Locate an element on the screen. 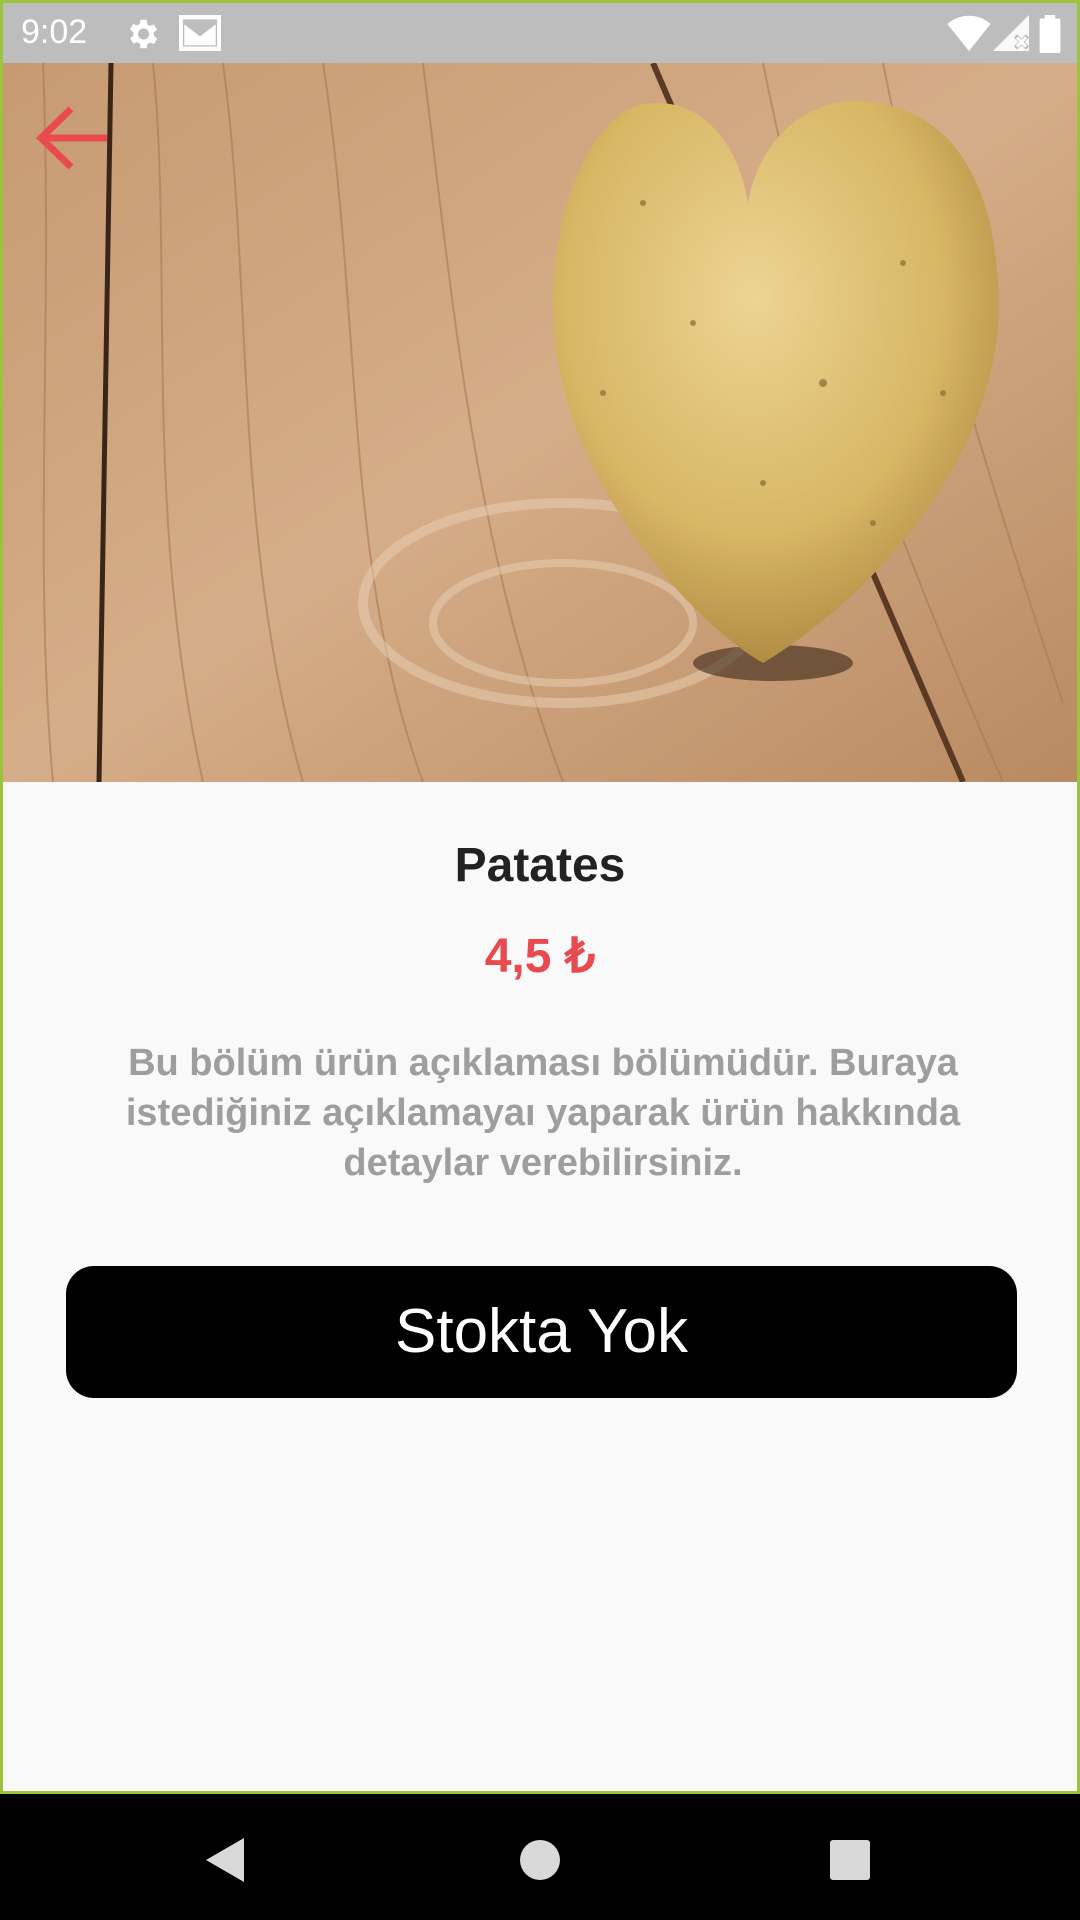 Image resolution: width=1080 pixels, height=1920 pixels. out-of-stock-button: Stokta Yok is located at coordinates (541, 1332).